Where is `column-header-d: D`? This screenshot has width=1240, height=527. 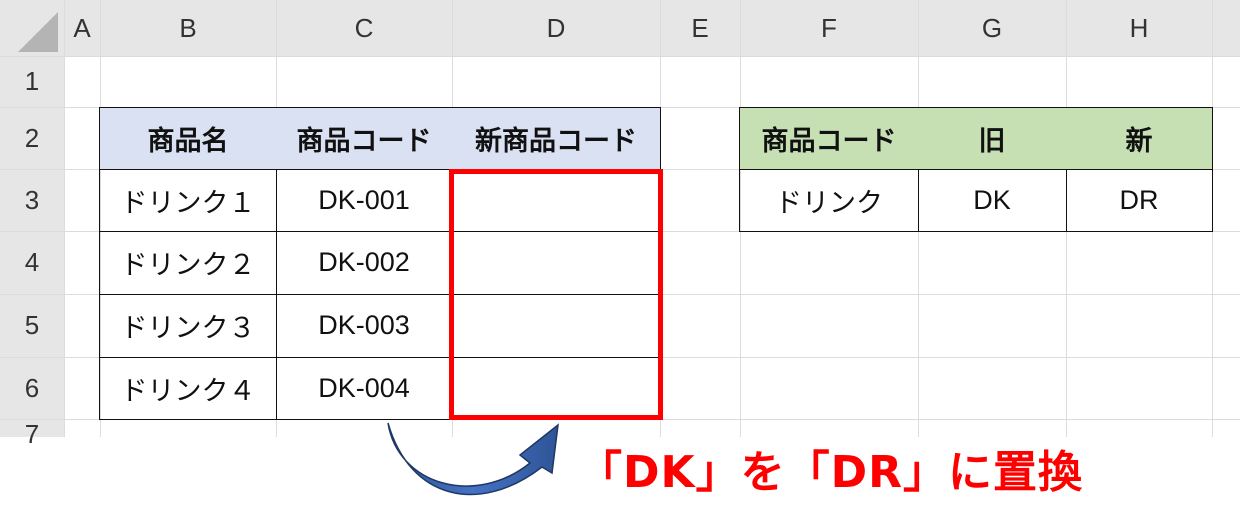
column-header-d: D is located at coordinates (556, 28).